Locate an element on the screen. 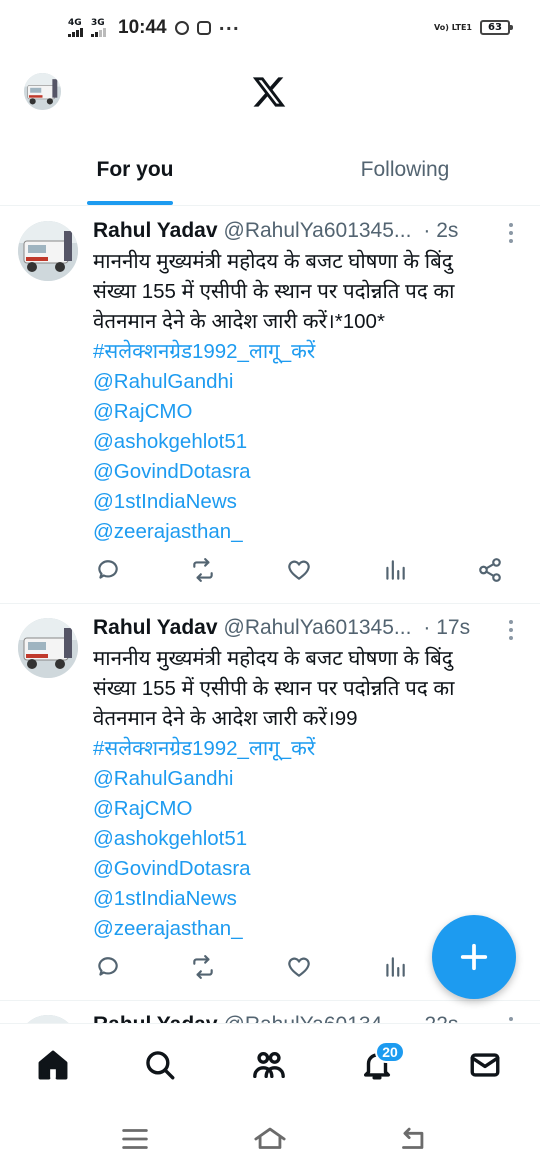 Image resolution: width=540 pixels, height=1170 pixels. battery-level: 63 is located at coordinates (495, 27).